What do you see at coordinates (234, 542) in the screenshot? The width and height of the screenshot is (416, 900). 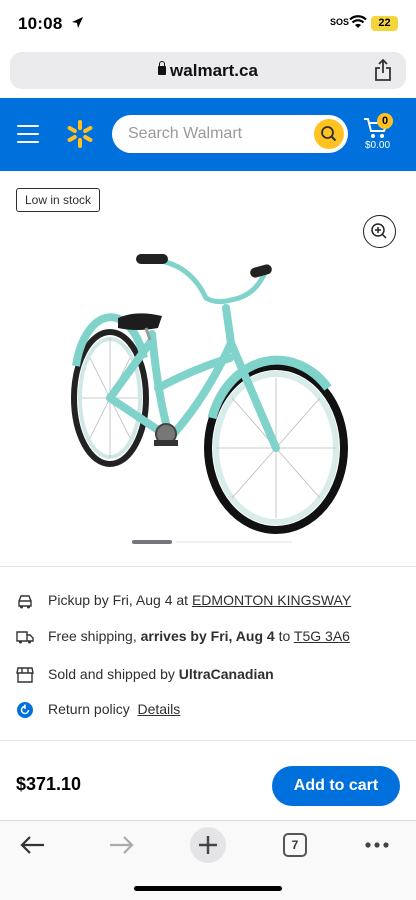 I see `carousel-track` at bounding box center [234, 542].